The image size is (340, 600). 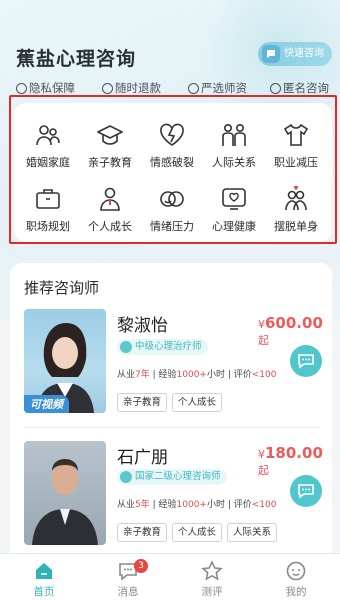 What do you see at coordinates (275, 88) in the screenshot?
I see `lock-icon` at bounding box center [275, 88].